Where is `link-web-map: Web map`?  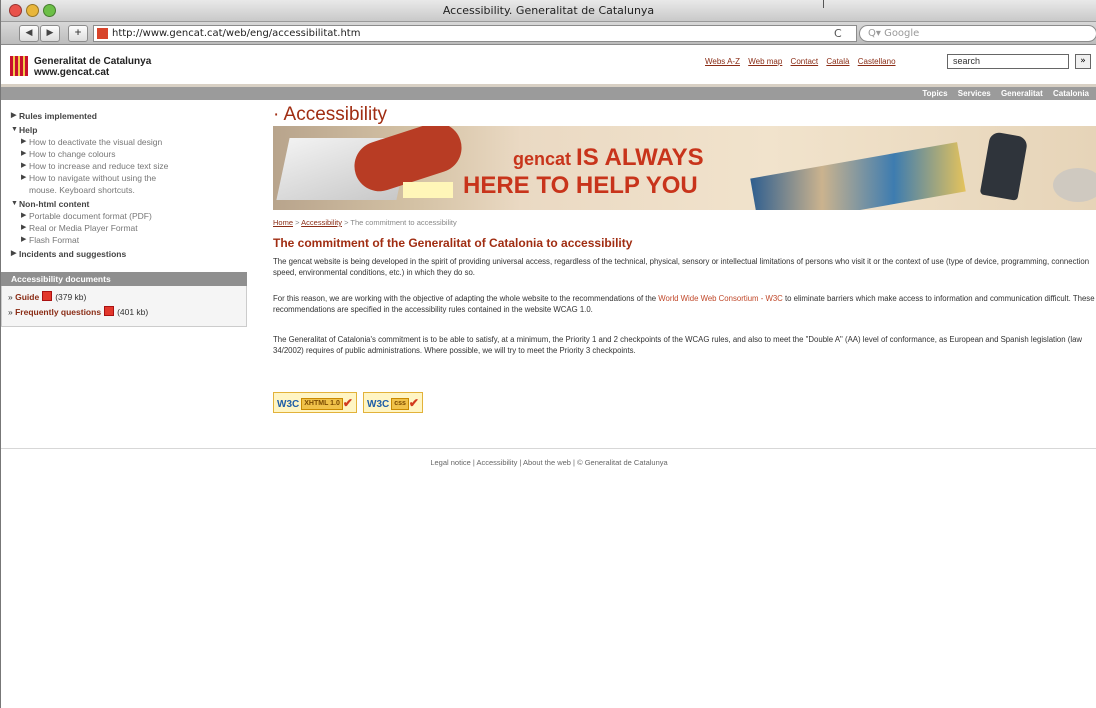 link-web-map: Web map is located at coordinates (765, 61).